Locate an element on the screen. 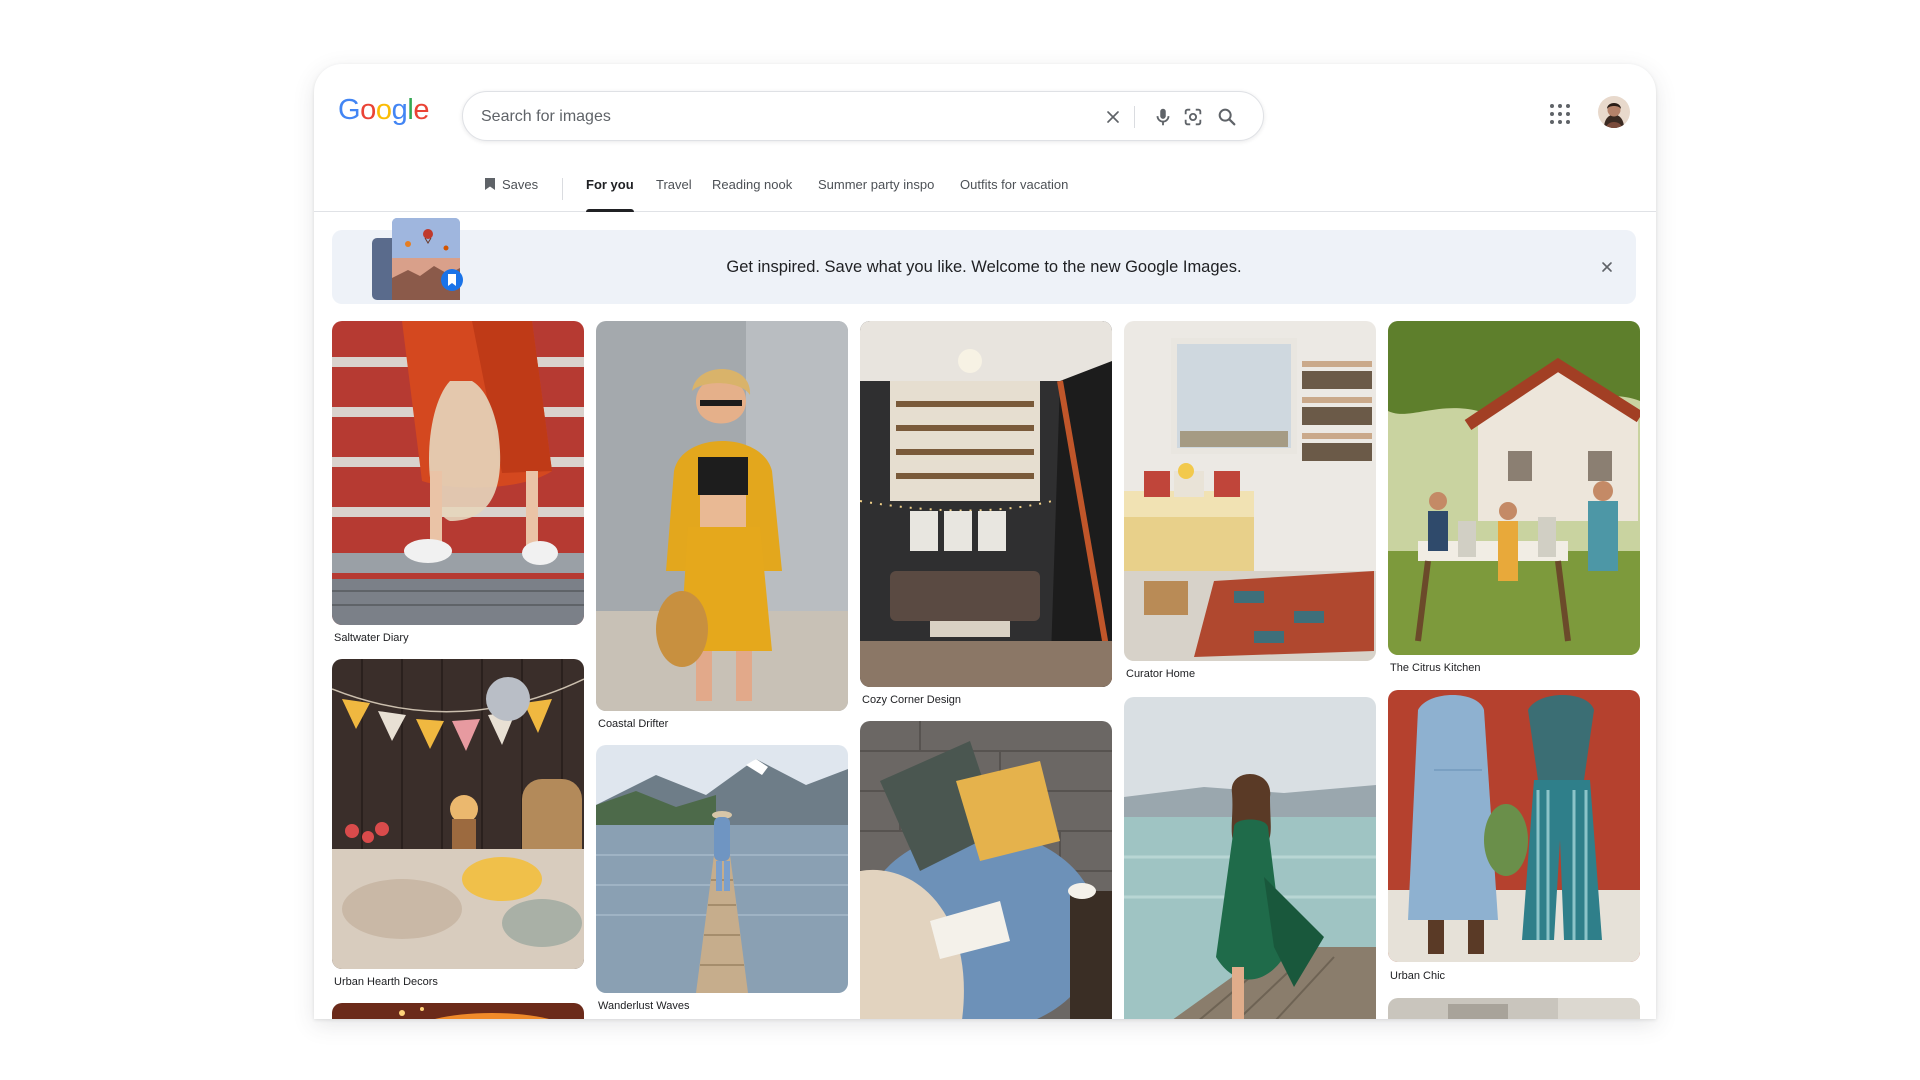 The image size is (1920, 1080). image-tile-coastal-drifter is located at coordinates (722, 516).